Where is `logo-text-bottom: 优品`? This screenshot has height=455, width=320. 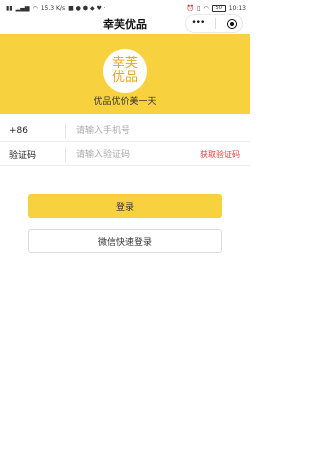 logo-text-bottom: 优品 is located at coordinates (124, 77).